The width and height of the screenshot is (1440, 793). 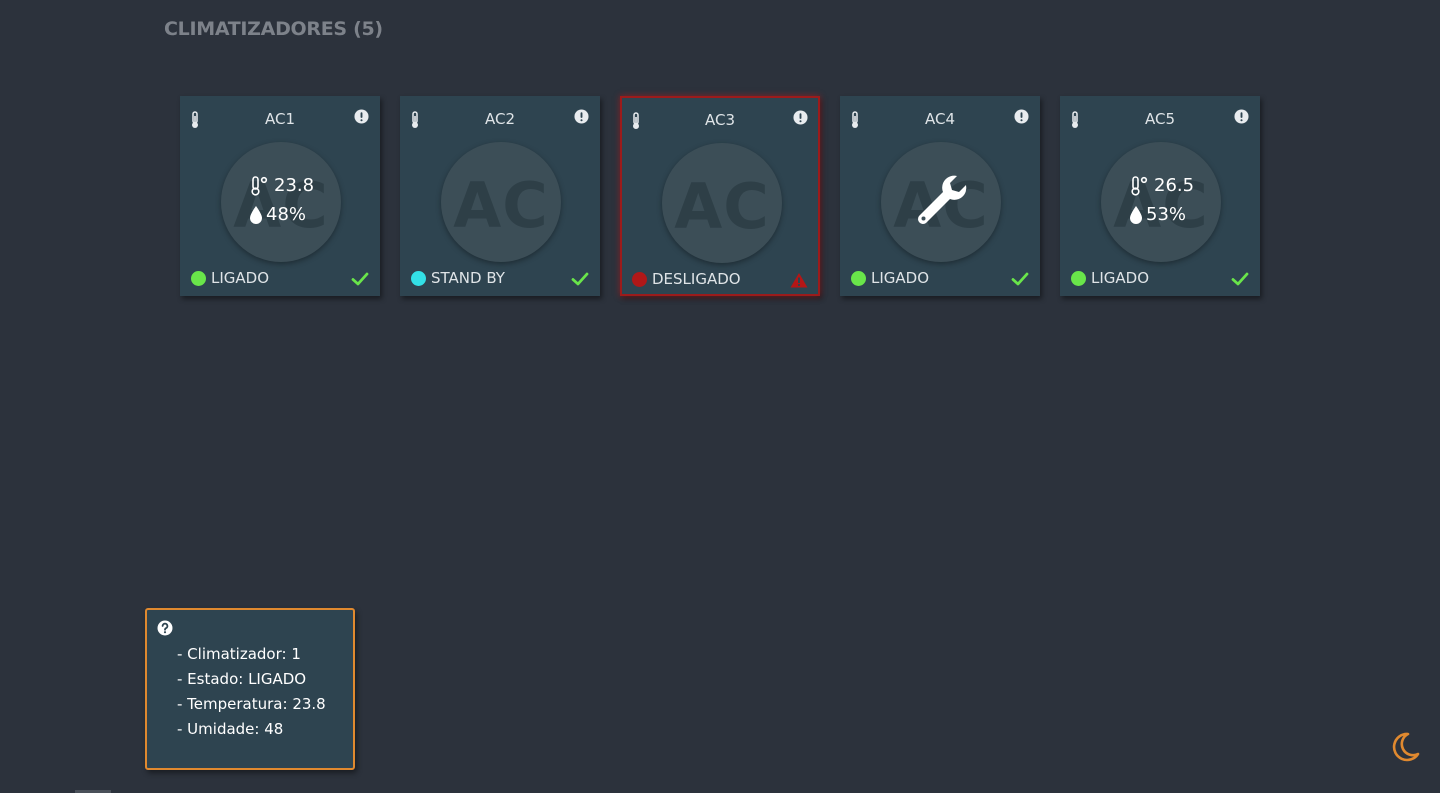 I want to click on tooltip-line: - Temperatura: 23.8, so click(x=251, y=704).